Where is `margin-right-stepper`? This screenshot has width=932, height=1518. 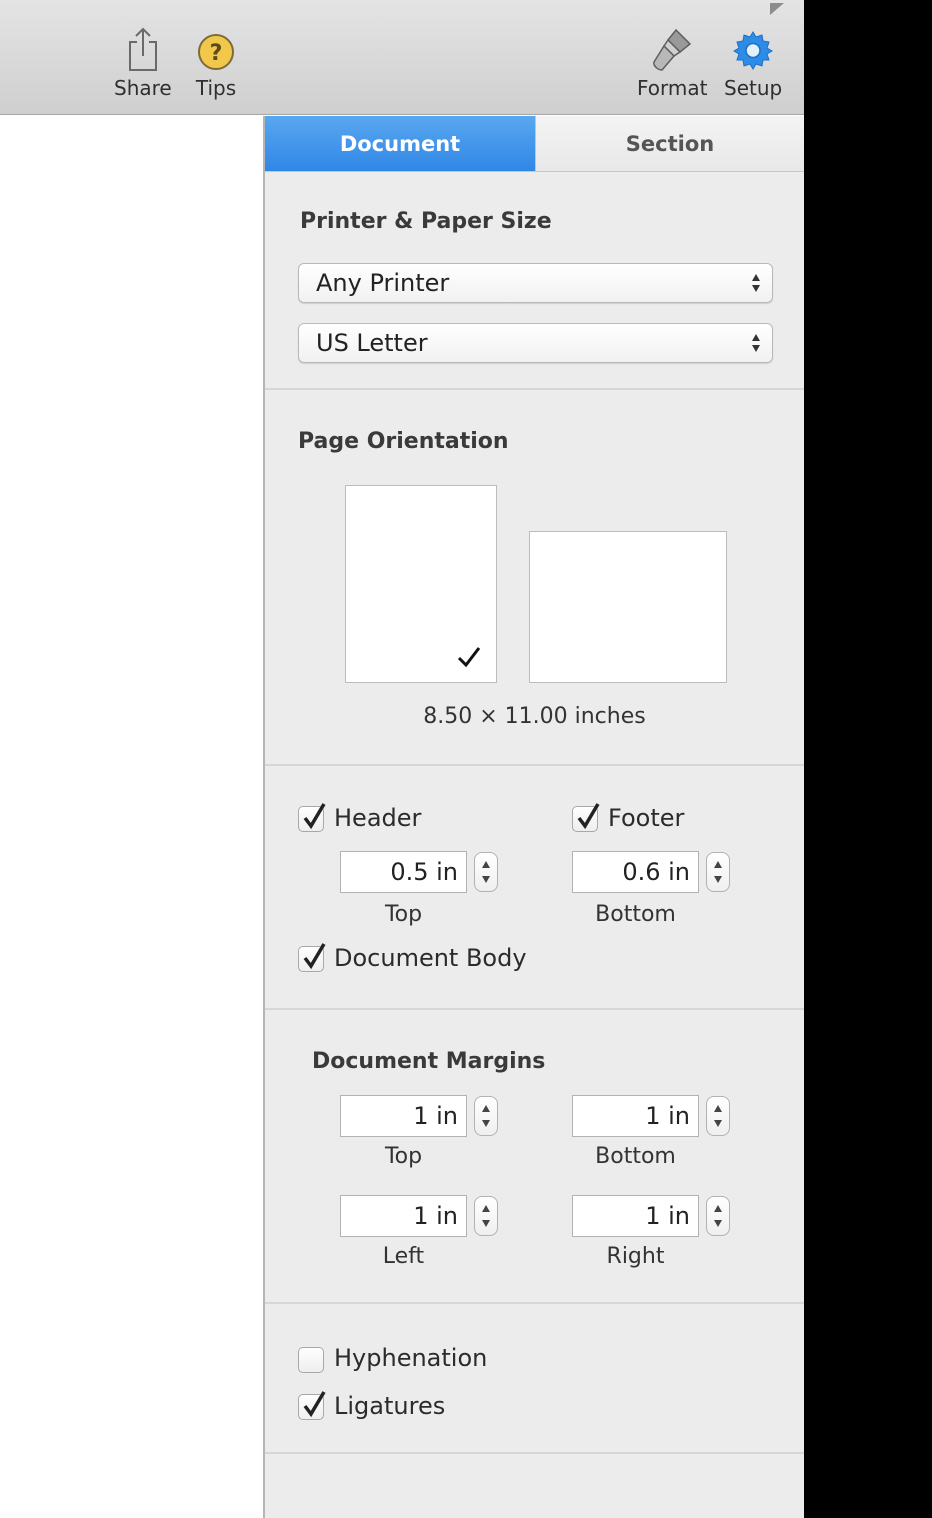 margin-right-stepper is located at coordinates (718, 1216).